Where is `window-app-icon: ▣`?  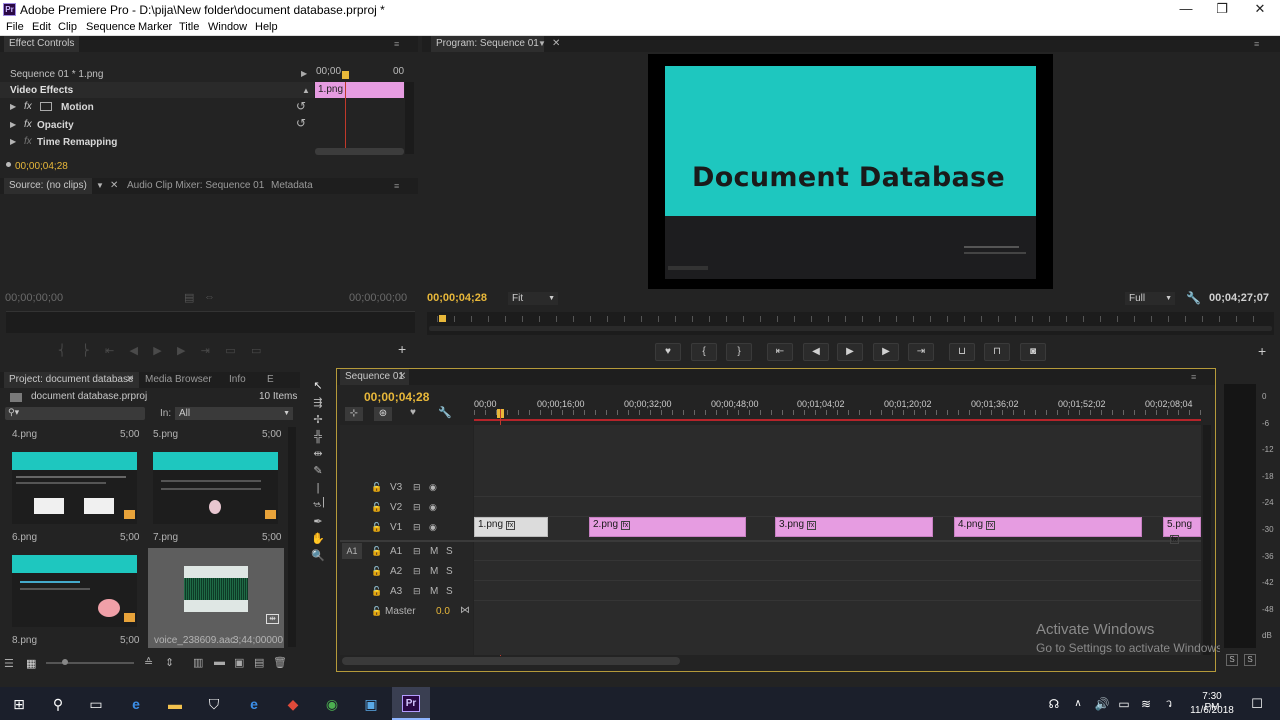 window-app-icon: ▣ is located at coordinates (371, 704).